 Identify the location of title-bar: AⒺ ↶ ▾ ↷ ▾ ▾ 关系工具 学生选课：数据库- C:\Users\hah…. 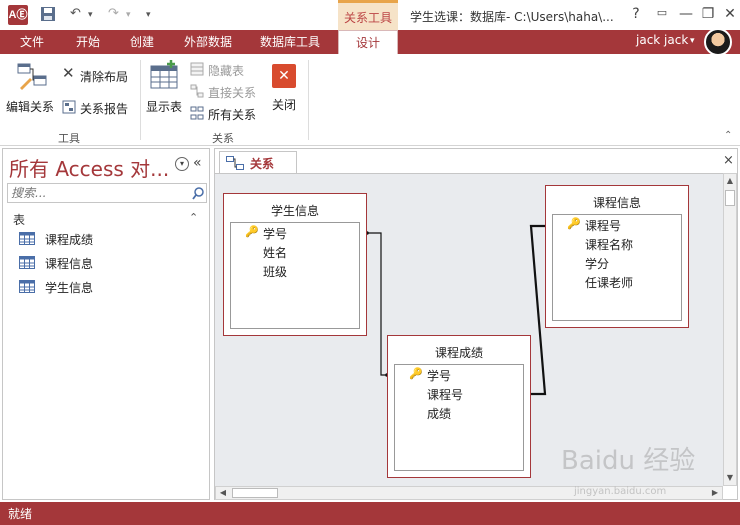
(370, 15).